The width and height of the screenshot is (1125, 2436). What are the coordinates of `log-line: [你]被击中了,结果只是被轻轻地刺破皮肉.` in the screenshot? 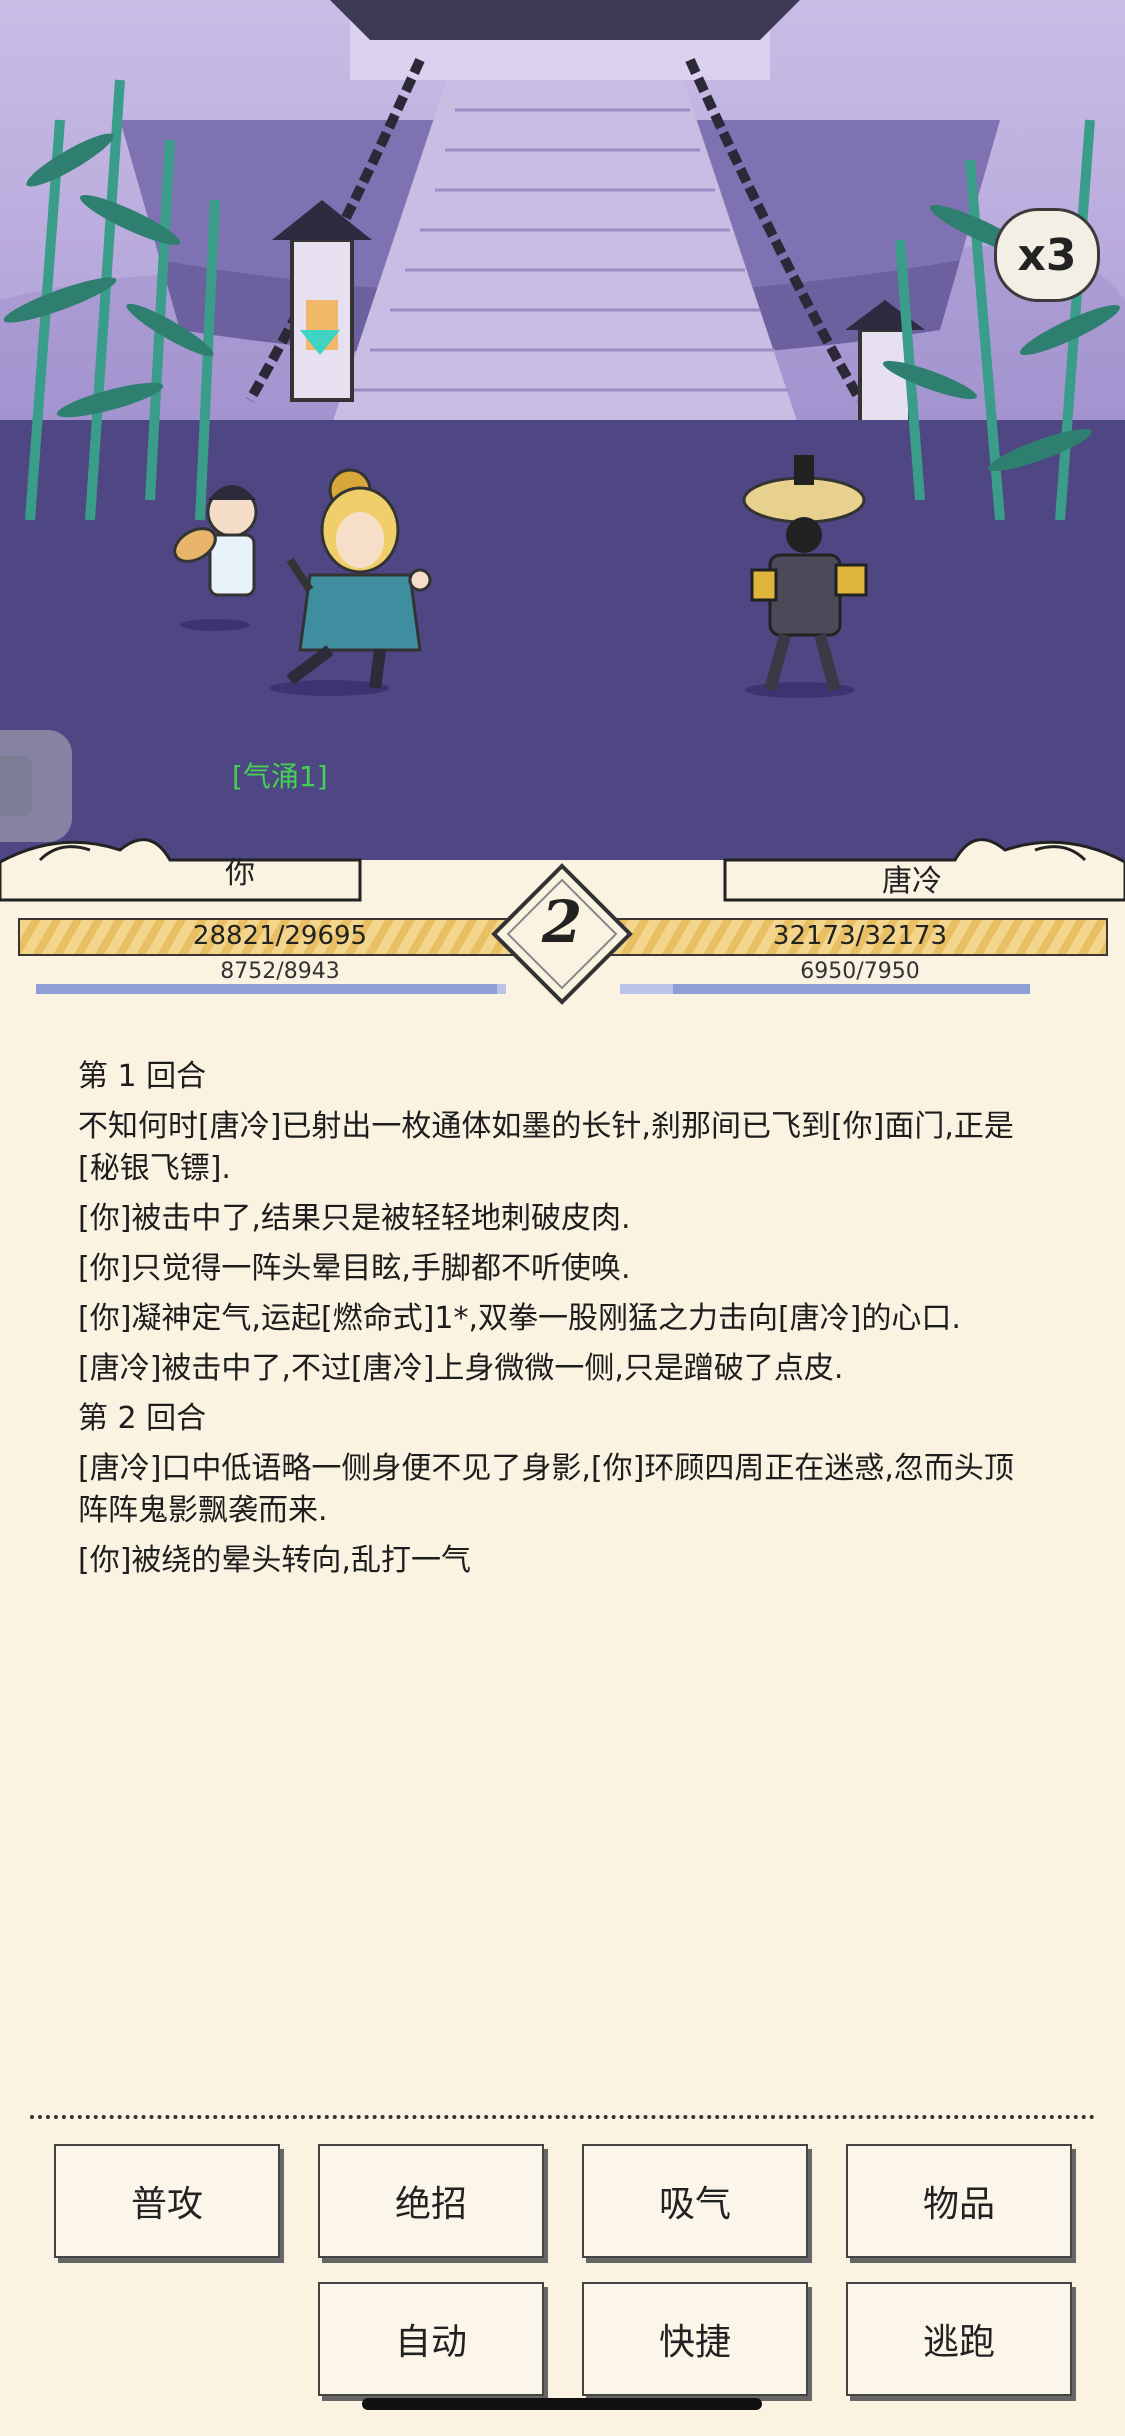 It's located at (354, 1218).